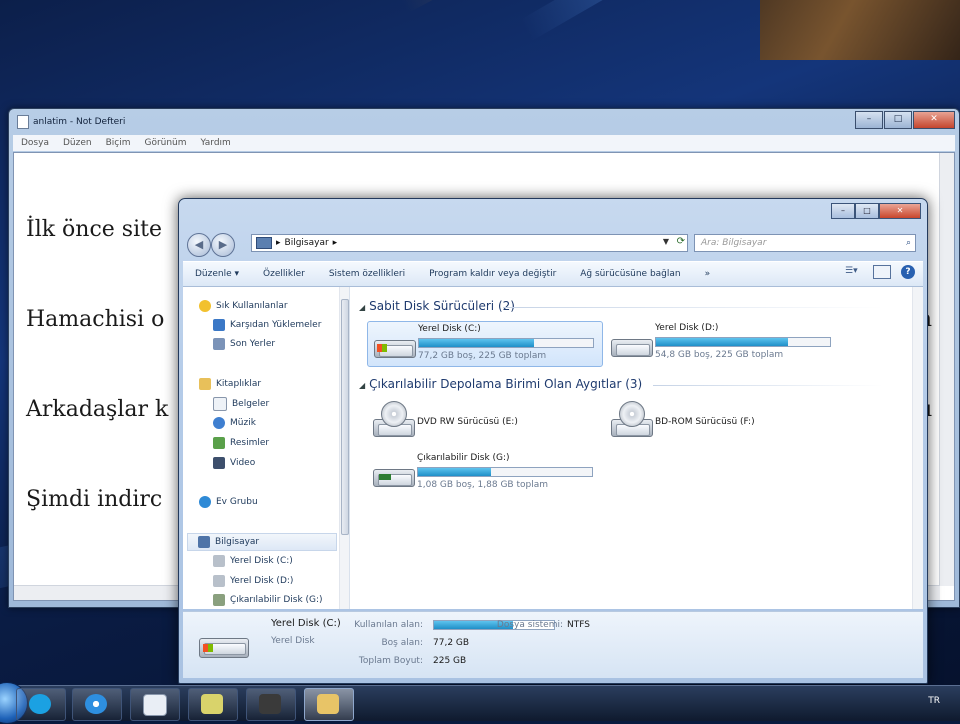 Image resolution: width=960 pixels, height=724 pixels. What do you see at coordinates (262, 542) in the screenshot?
I see `nav-computer: Bilgisayar` at bounding box center [262, 542].